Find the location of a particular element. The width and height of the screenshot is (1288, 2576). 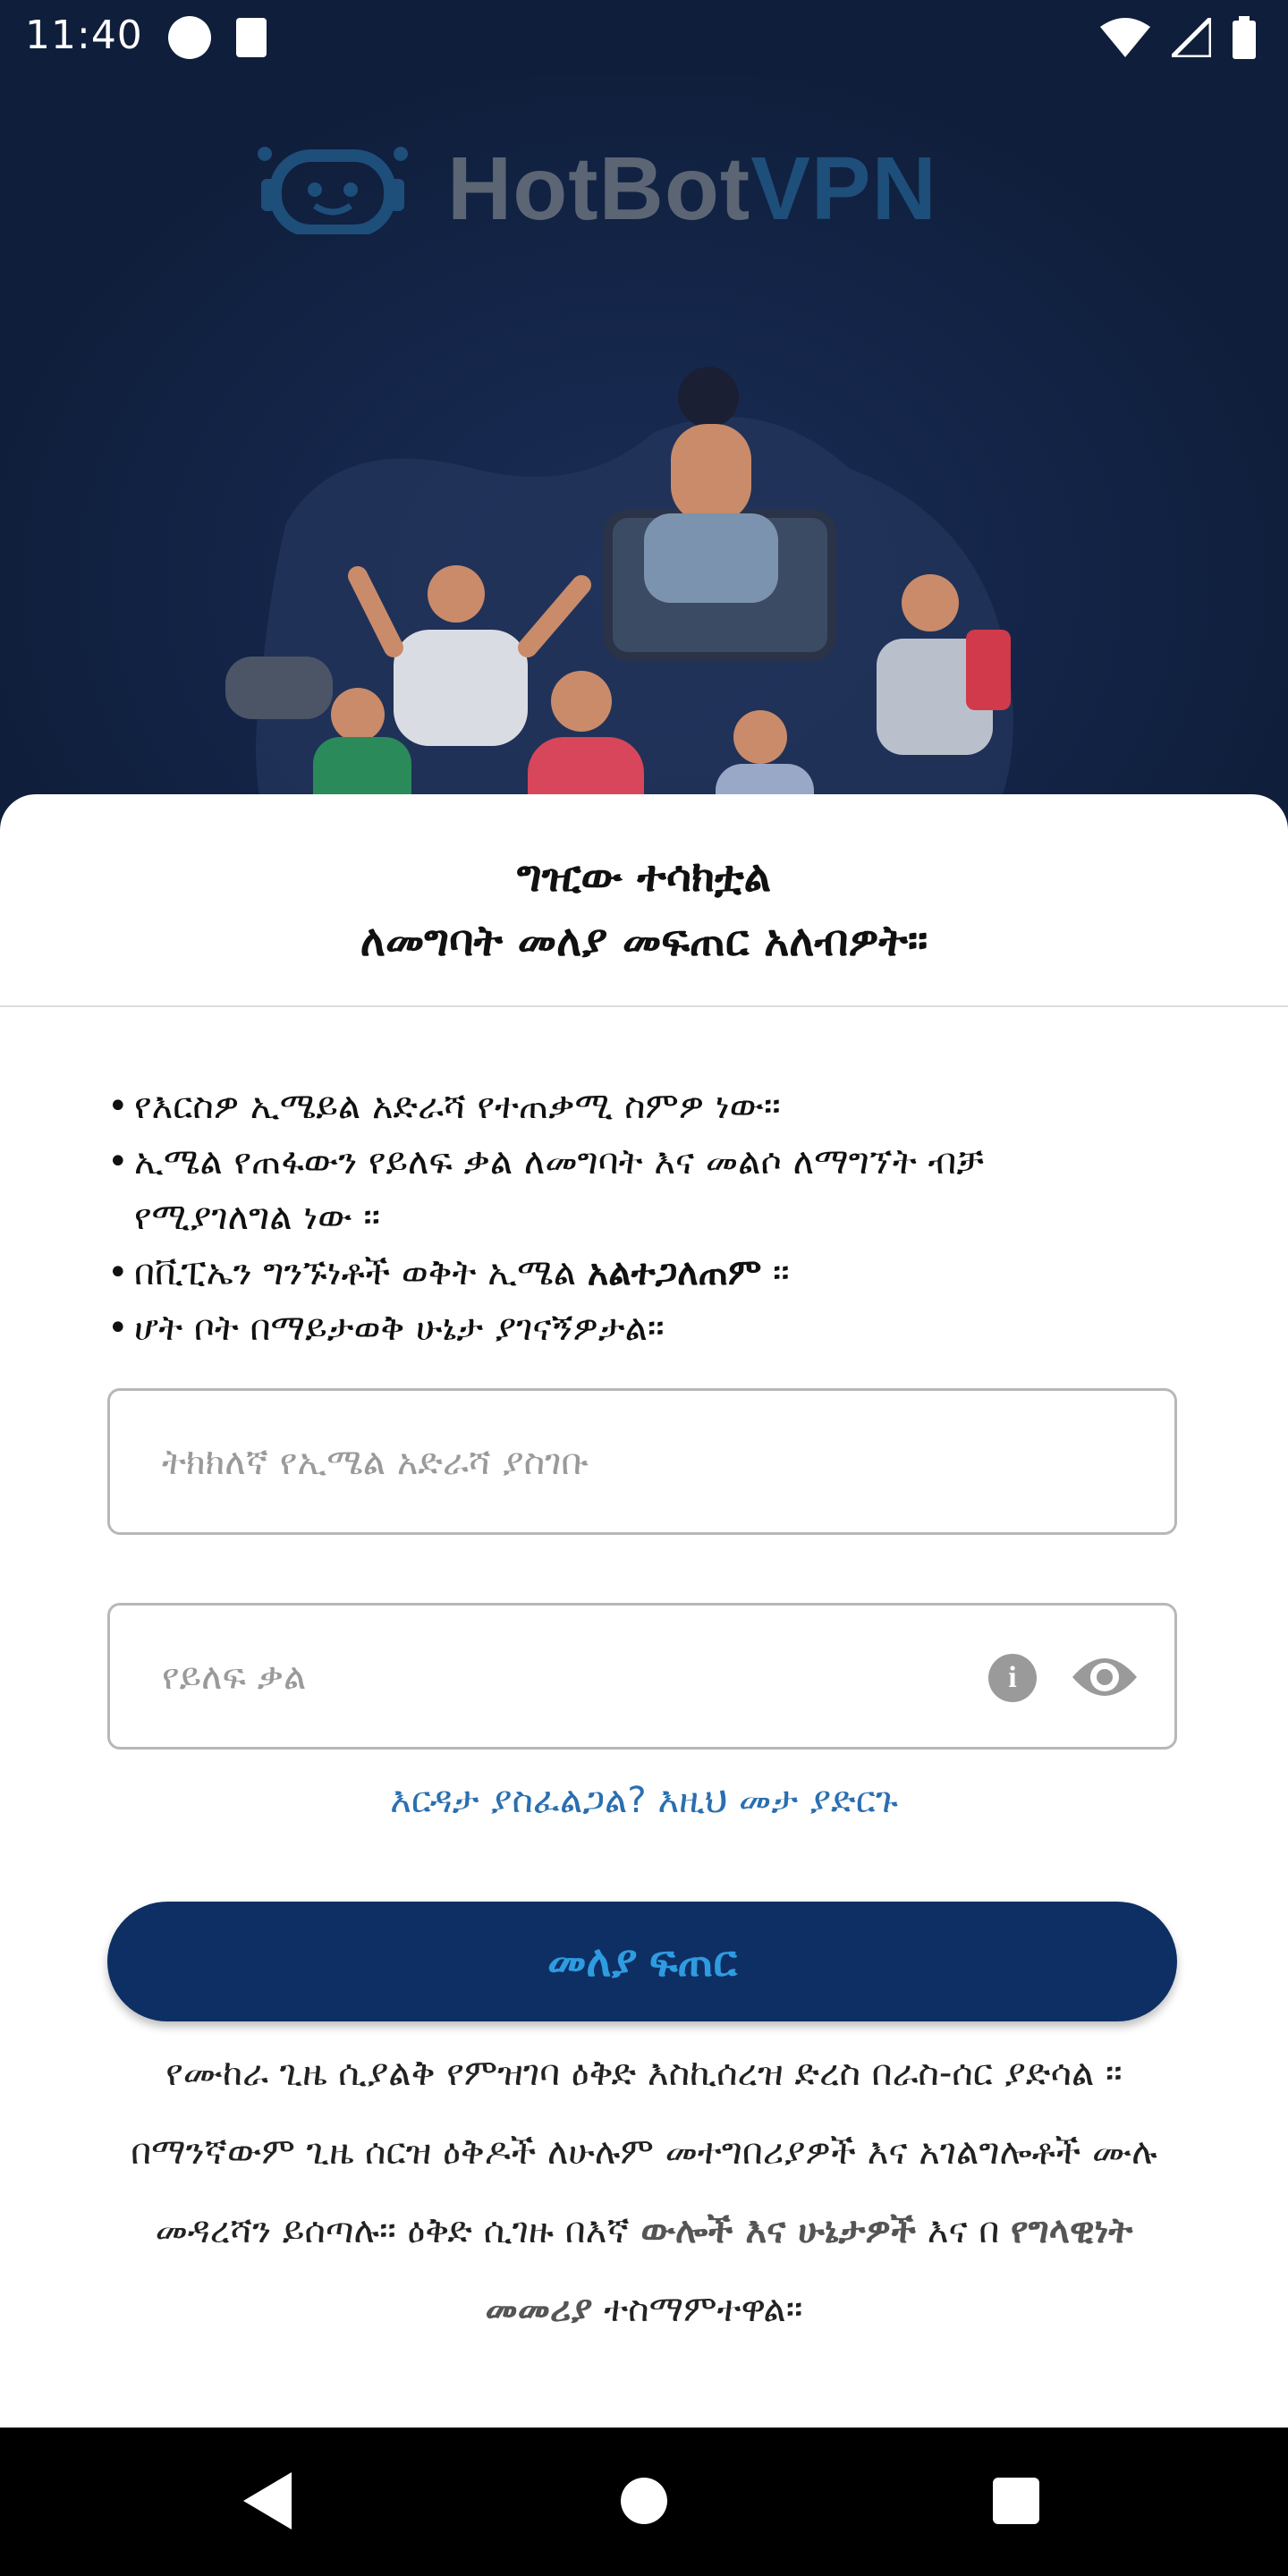

notification-badge-icon is located at coordinates (189, 37).